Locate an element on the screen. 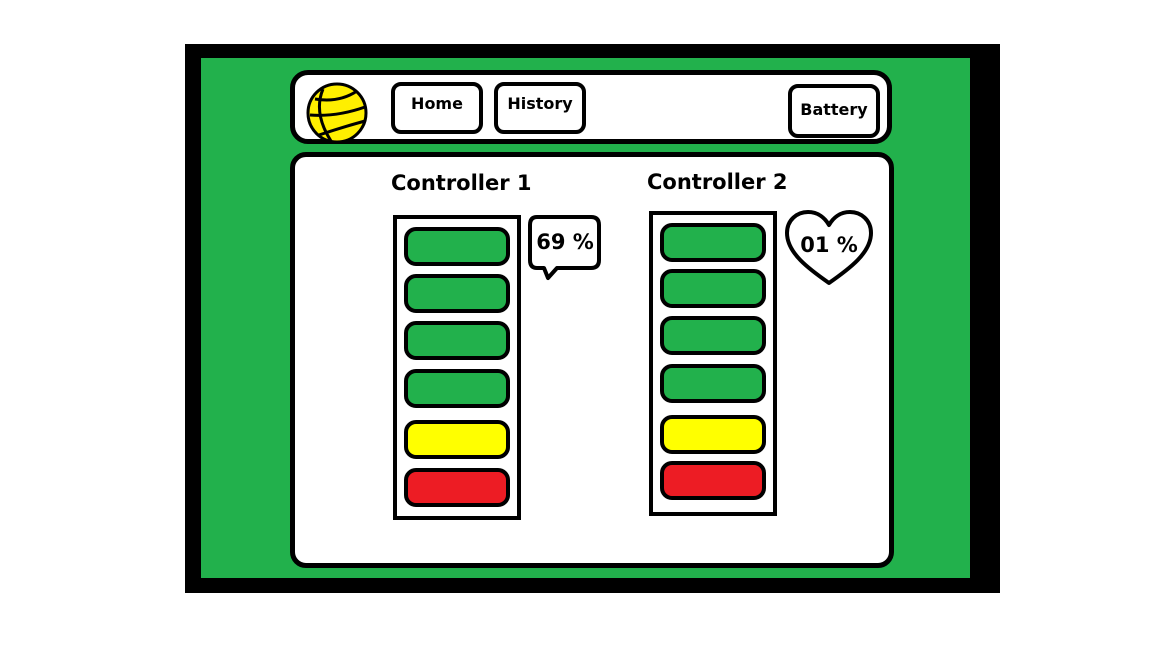  controller-2-battery-gauge is located at coordinates (713, 363).